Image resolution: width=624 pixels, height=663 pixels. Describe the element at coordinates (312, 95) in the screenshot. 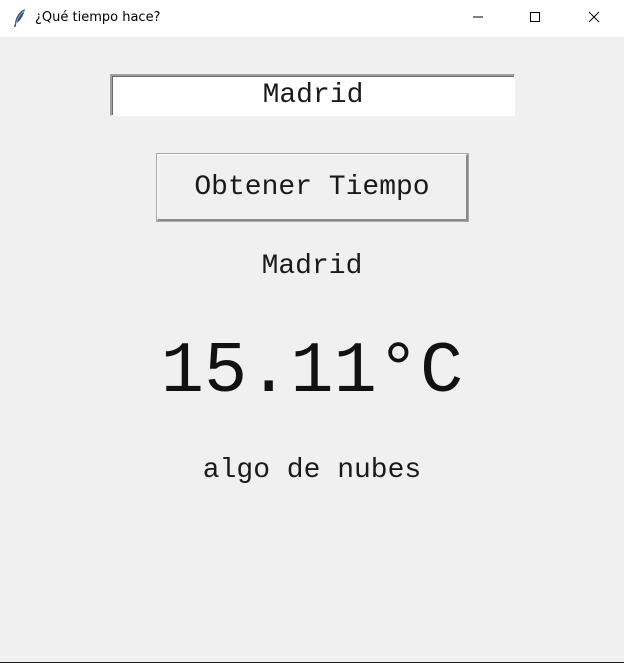

I see `city-input` at that location.